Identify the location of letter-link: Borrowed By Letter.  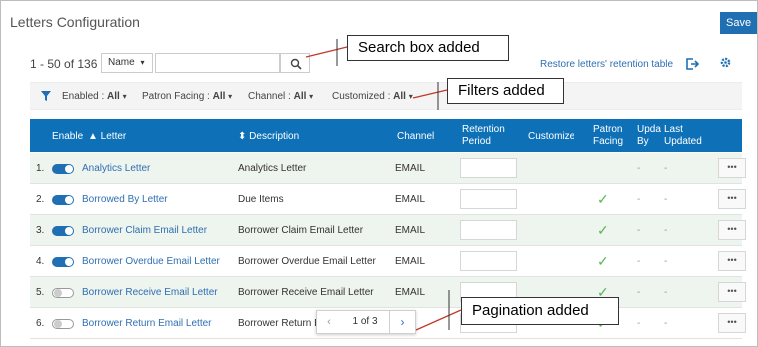
(125, 199).